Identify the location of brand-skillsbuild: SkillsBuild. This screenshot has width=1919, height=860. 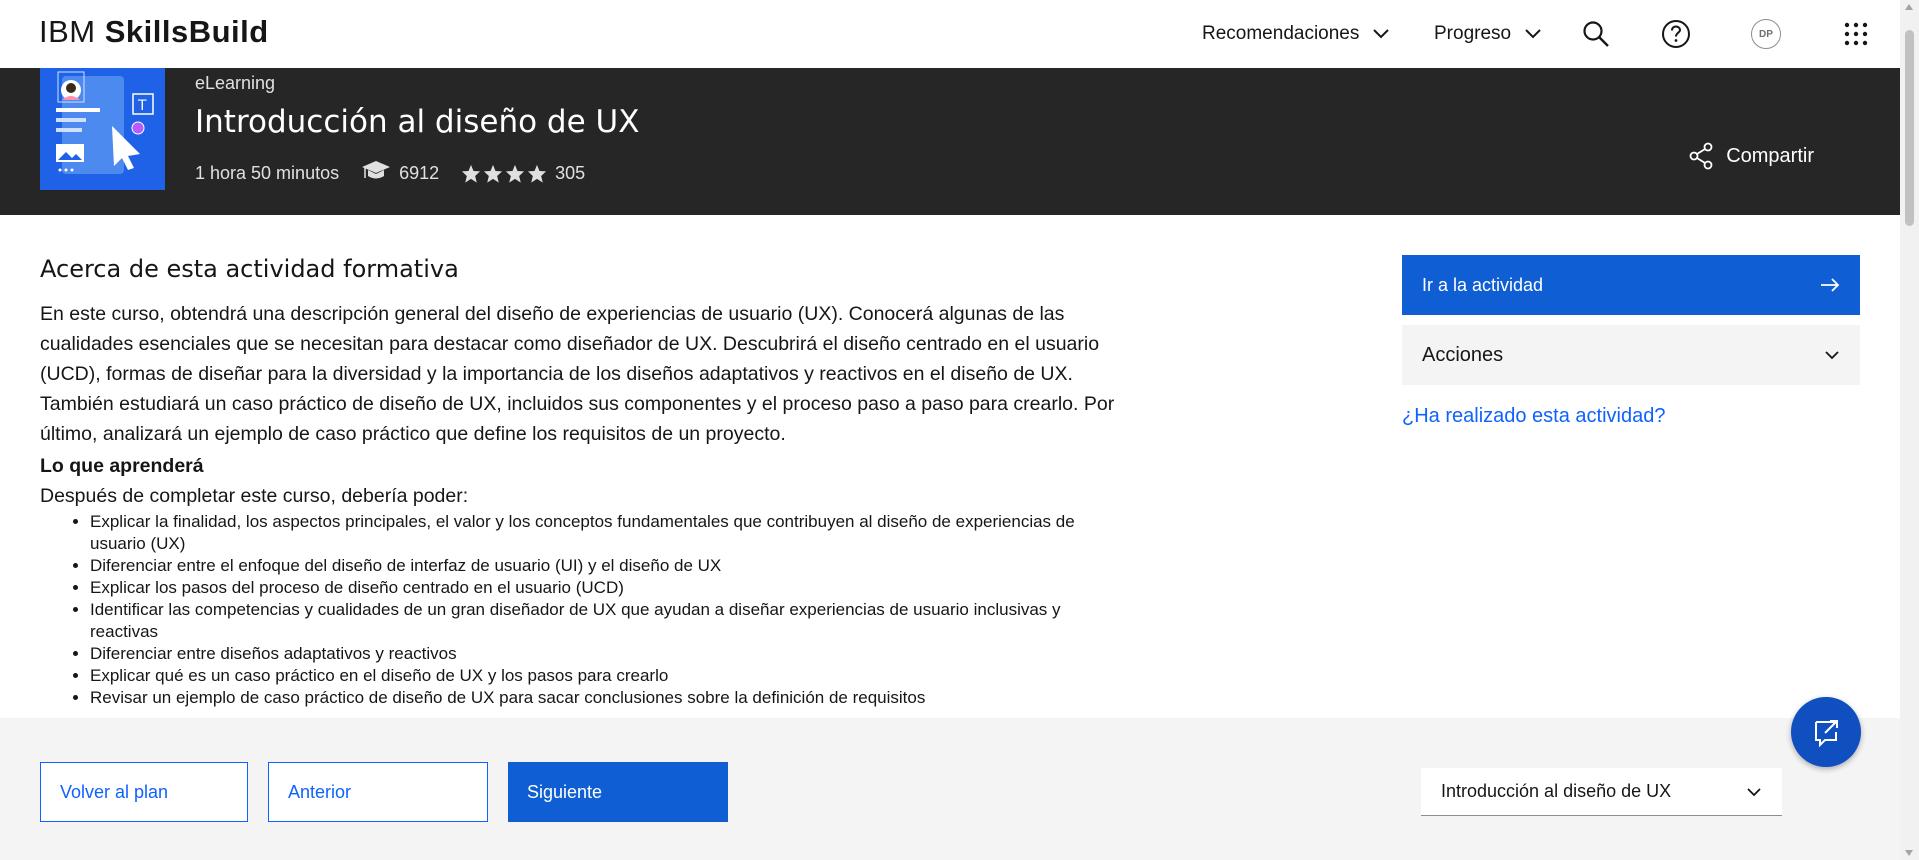
(186, 31).